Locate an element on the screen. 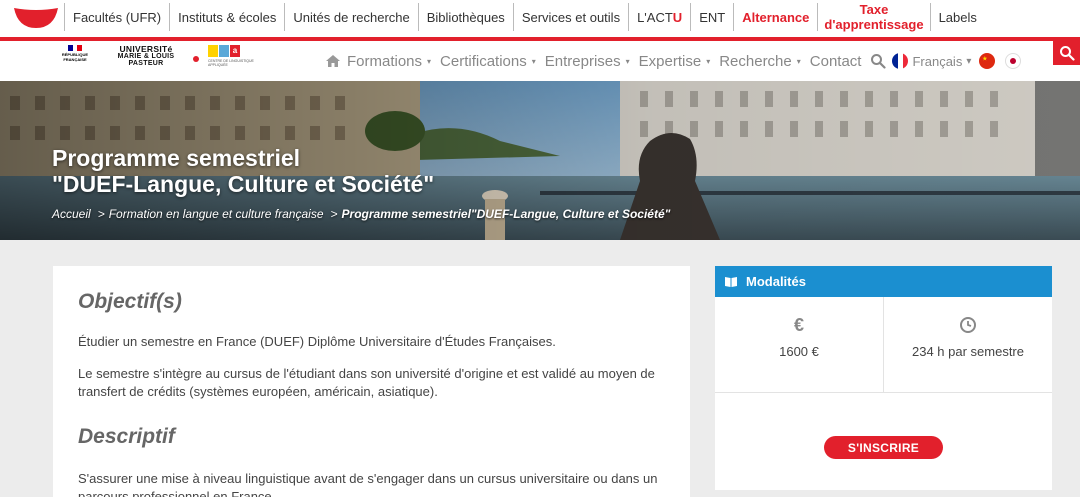 The height and width of the screenshot is (497, 1080). price-value: 1600 € is located at coordinates (799, 351).